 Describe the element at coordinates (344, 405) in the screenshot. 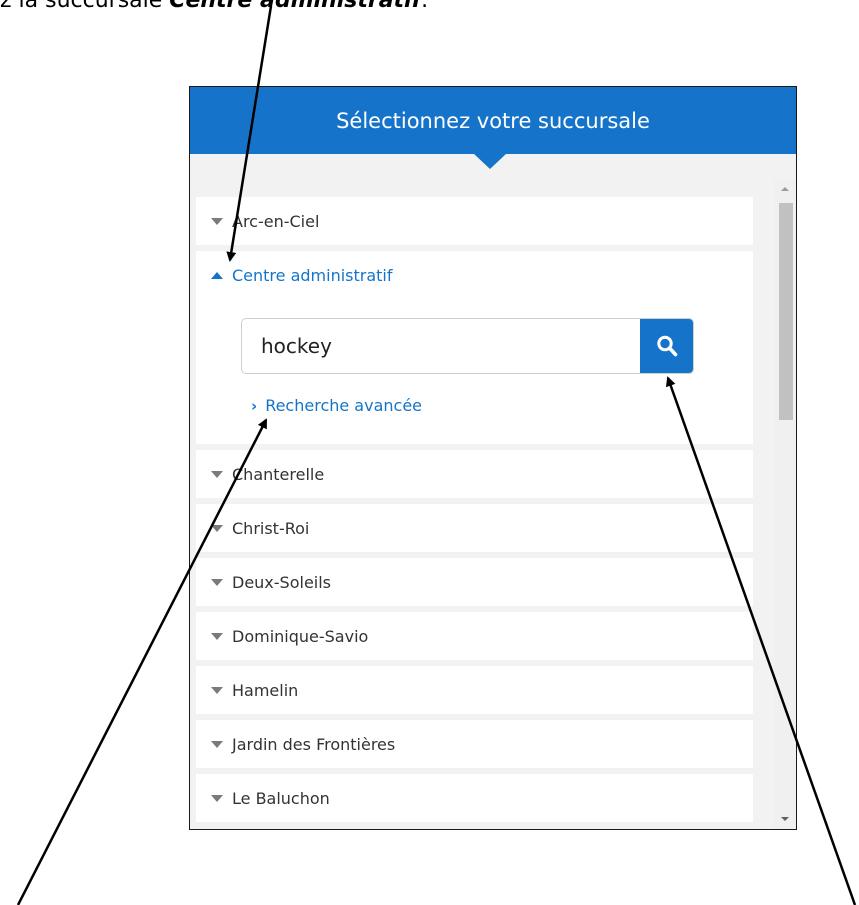

I see `advanced-search-label: Recherche avancée` at that location.